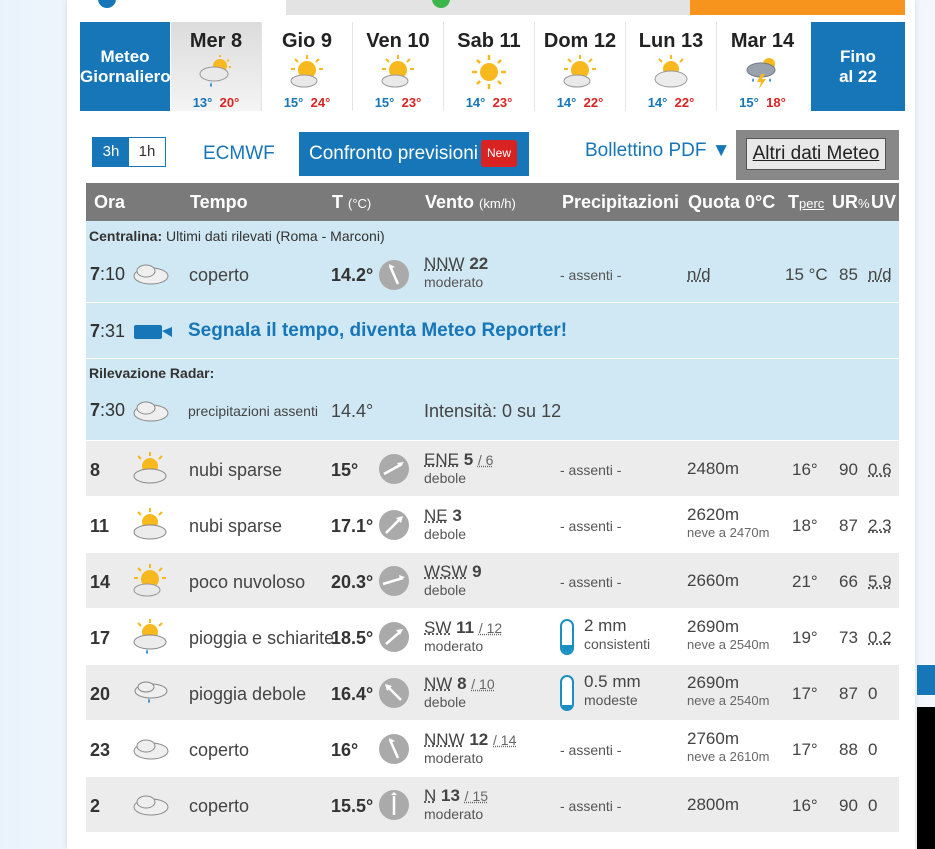 This screenshot has width=935, height=849. I want to click on day-tab-lun-13: Lun 13 14° 22°, so click(671, 66).